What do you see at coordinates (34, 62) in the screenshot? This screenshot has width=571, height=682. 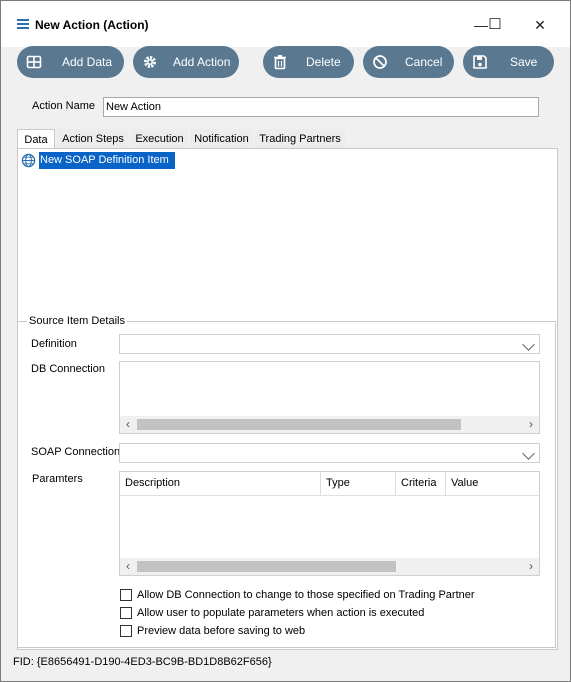 I see `table-icon` at bounding box center [34, 62].